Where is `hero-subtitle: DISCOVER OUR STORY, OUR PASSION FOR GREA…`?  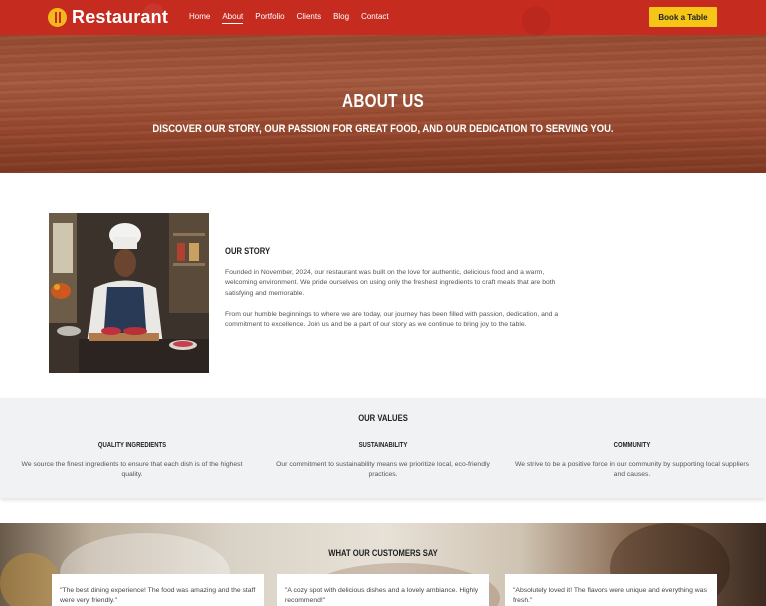
hero-subtitle: DISCOVER OUR STORY, OUR PASSION FOR GREA… is located at coordinates (383, 129).